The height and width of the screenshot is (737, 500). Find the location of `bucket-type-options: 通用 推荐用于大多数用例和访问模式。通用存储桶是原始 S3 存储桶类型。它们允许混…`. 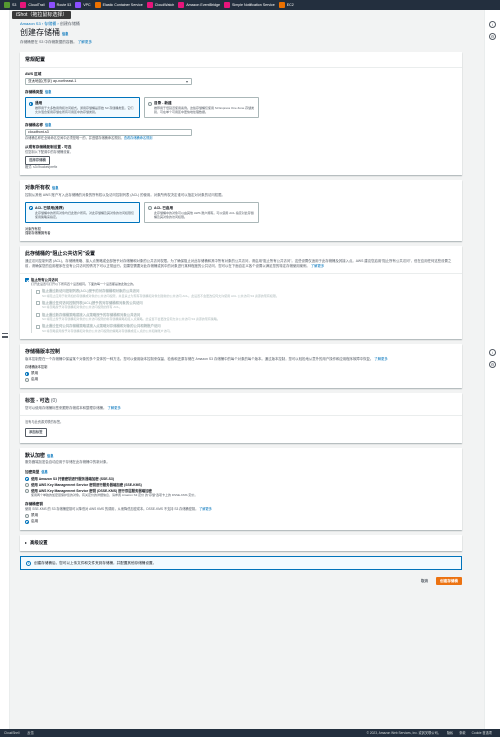

bucket-type-options: 通用 推荐用于大多数用例和访问模式。通用存储桶是原始 S3 存储桶类型。它们允许混… is located at coordinates (241, 108).